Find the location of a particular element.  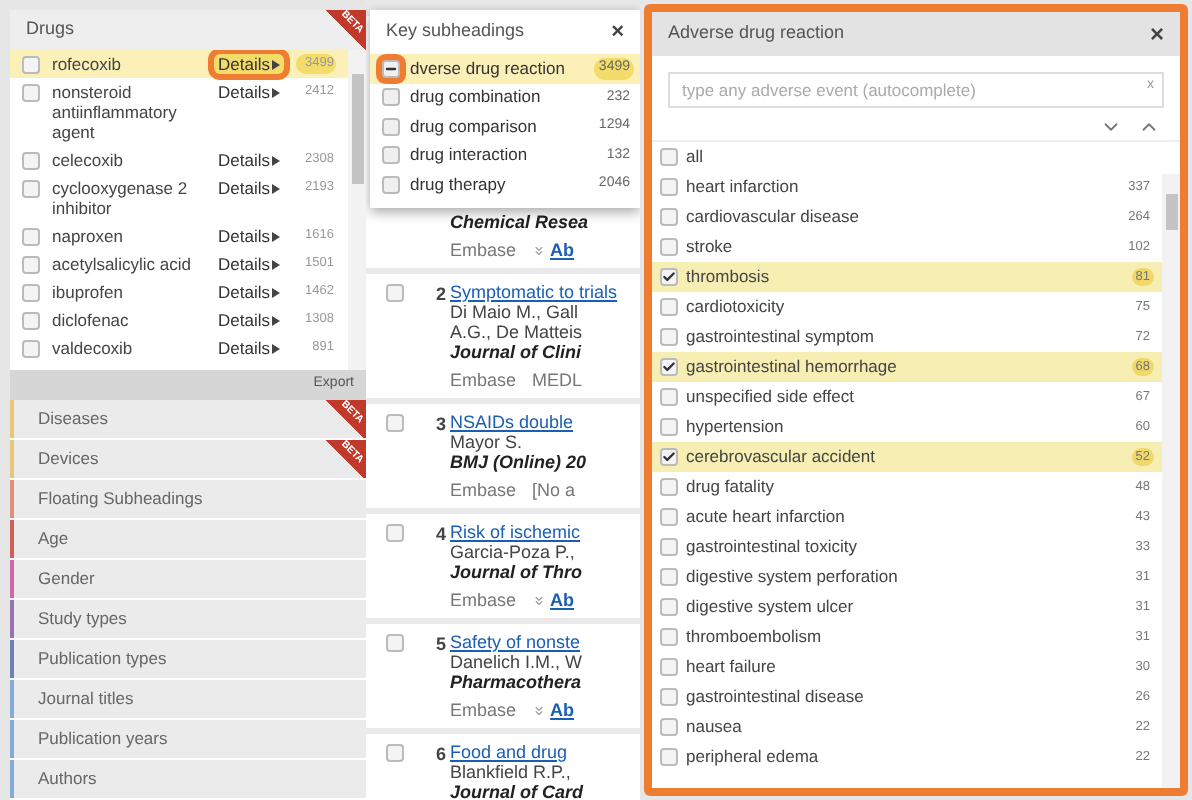

result-number: 2 is located at coordinates (440, 295).